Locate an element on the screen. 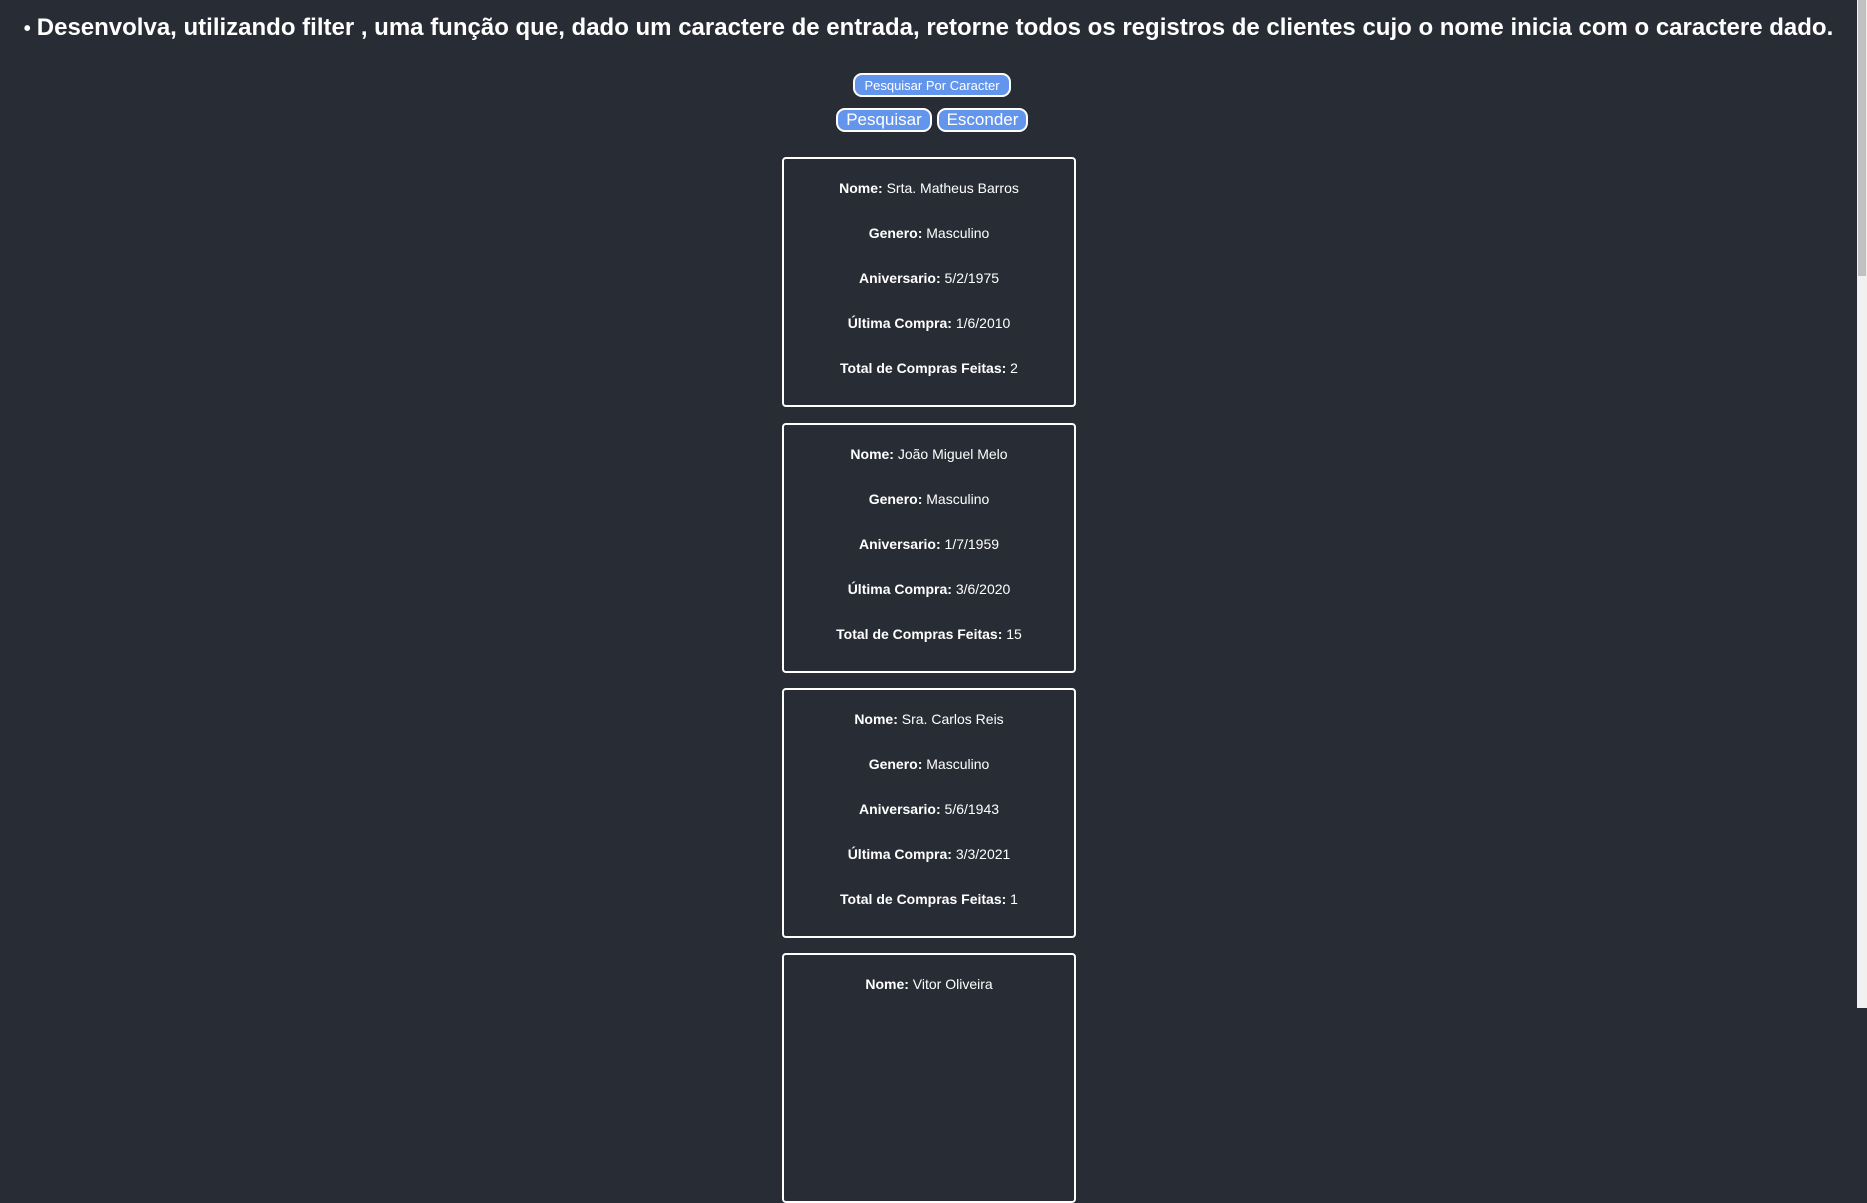  scrollbar is located at coordinates (1862, 504).